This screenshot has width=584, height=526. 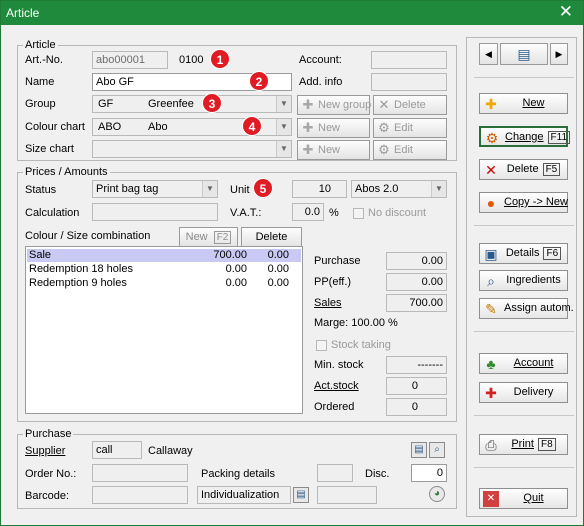 What do you see at coordinates (271, 237) in the screenshot?
I see `combo-delete-button: Delete` at bounding box center [271, 237].